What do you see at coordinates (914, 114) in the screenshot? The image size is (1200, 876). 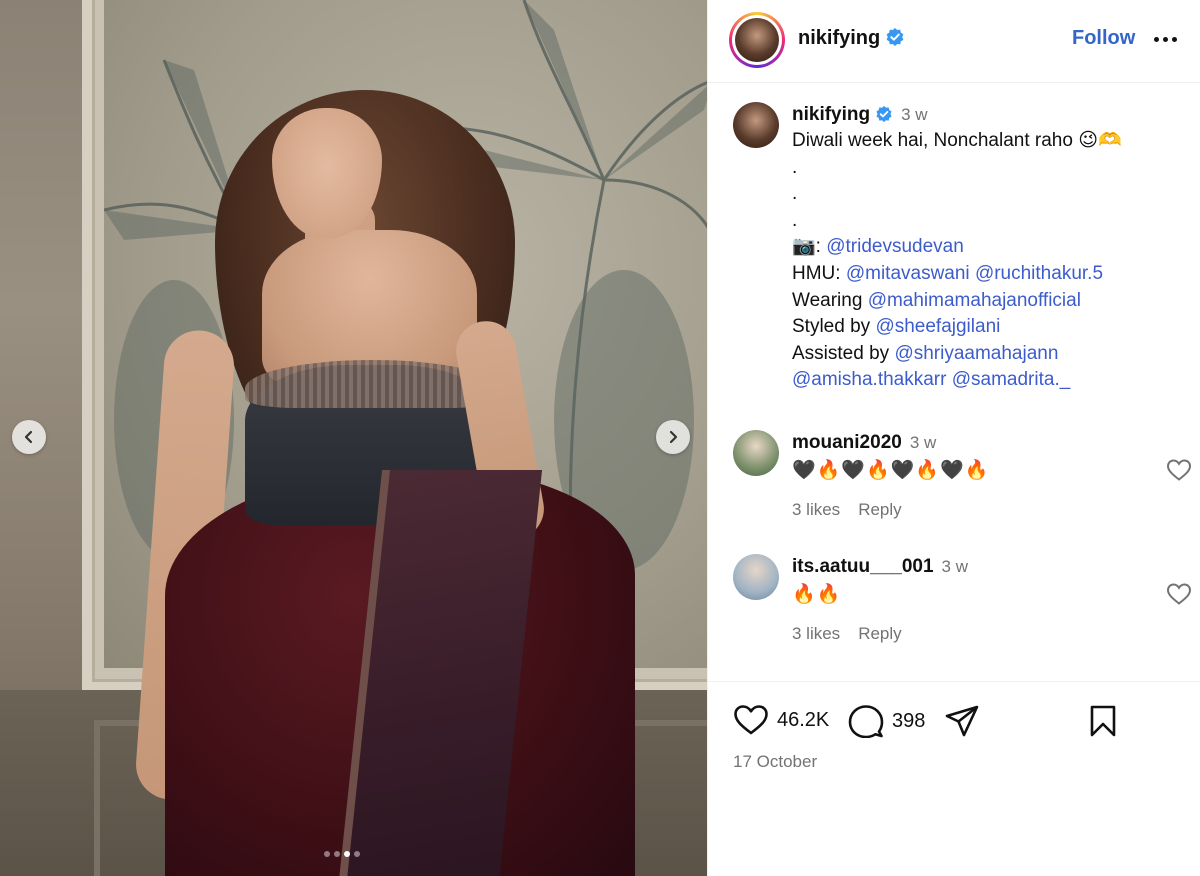 I see `caption-timestamp: 3 w` at bounding box center [914, 114].